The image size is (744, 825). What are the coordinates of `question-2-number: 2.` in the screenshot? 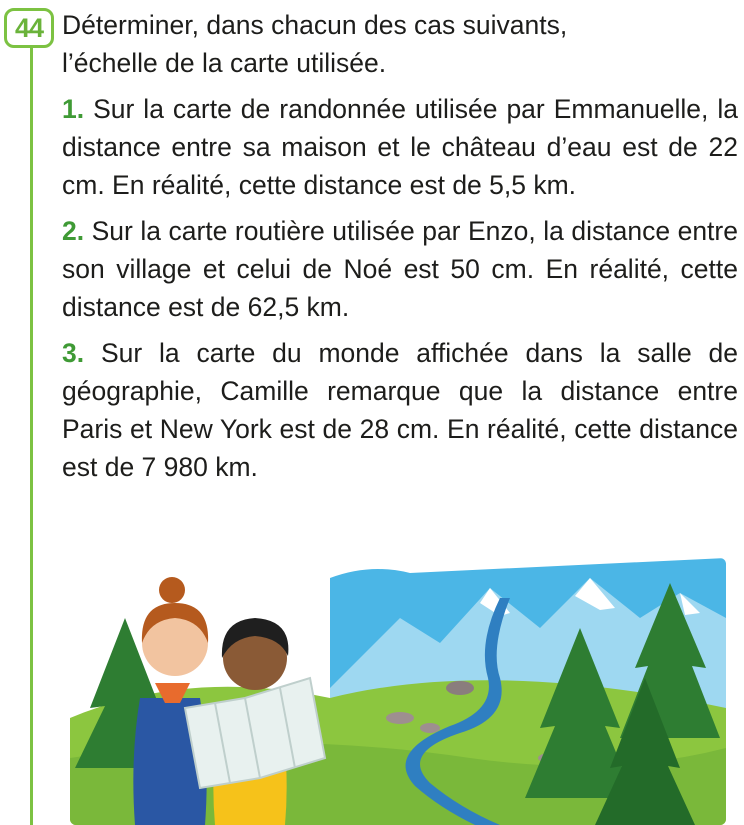 It's located at (73, 231).